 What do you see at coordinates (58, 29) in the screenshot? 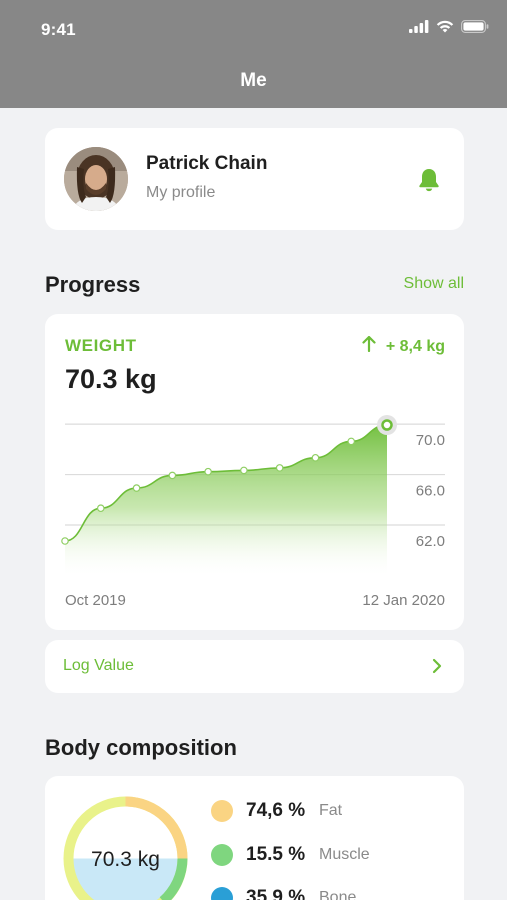
I see `status-time: 9:41` at bounding box center [58, 29].